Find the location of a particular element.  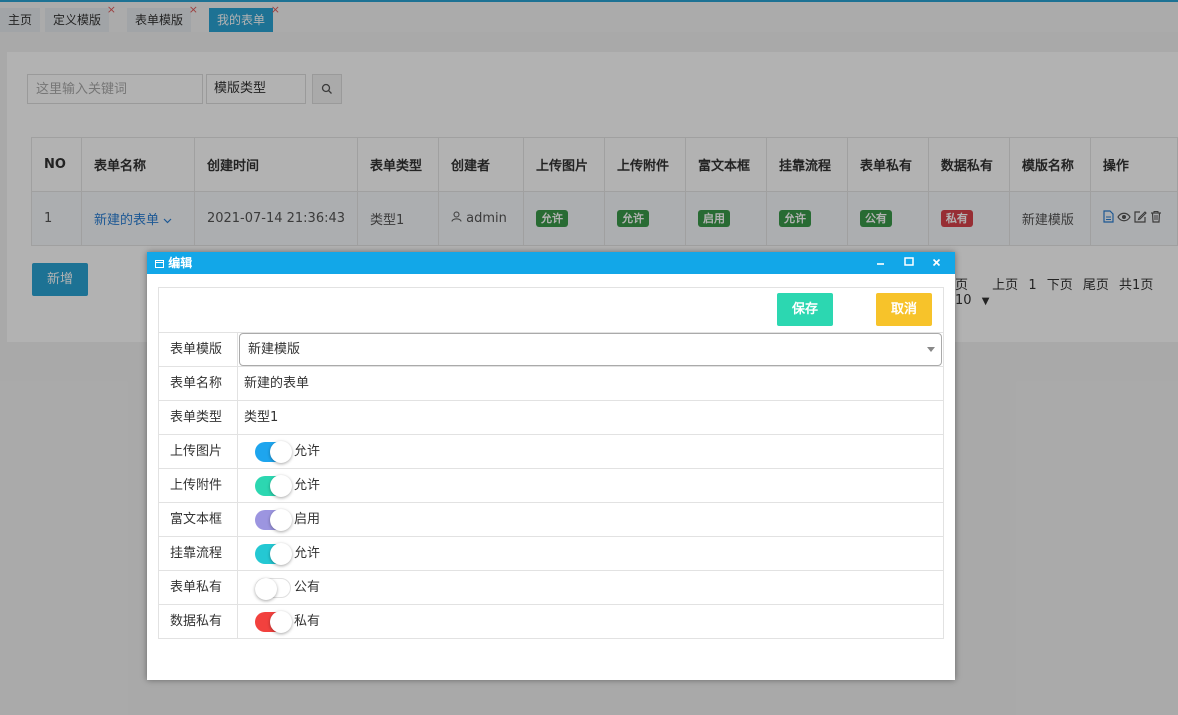

rich-text-toggle is located at coordinates (273, 519).